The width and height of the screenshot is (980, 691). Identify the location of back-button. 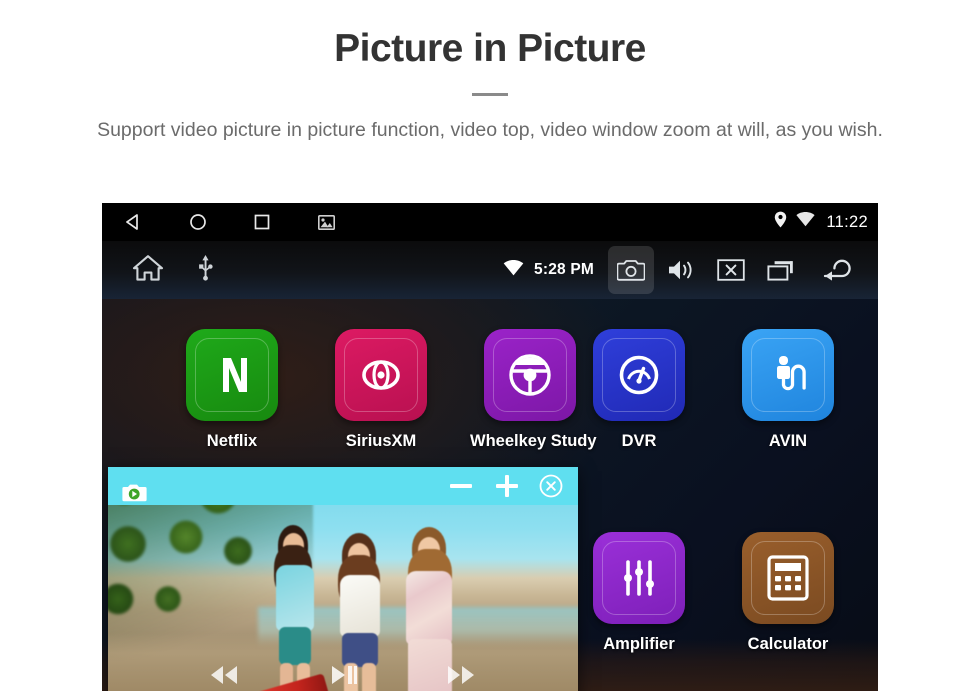
(837, 270).